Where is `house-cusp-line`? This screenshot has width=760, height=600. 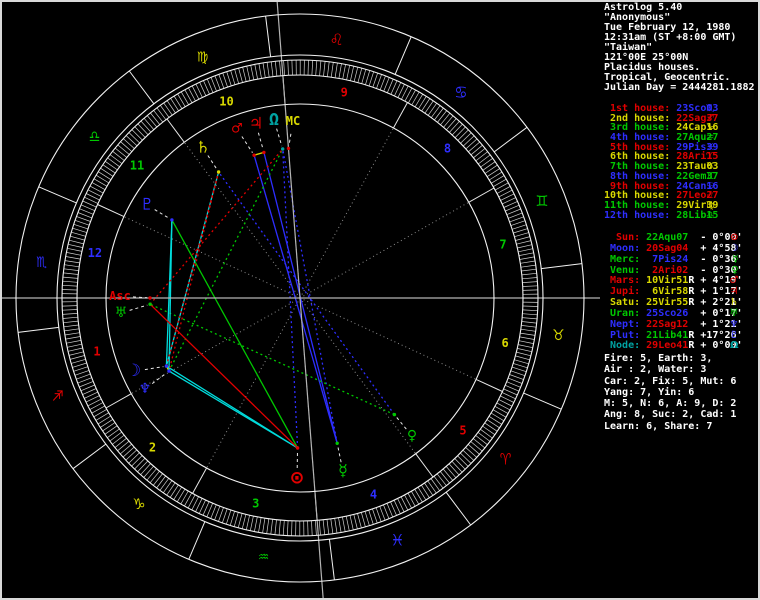 house-cusp-line is located at coordinates (384, 250).